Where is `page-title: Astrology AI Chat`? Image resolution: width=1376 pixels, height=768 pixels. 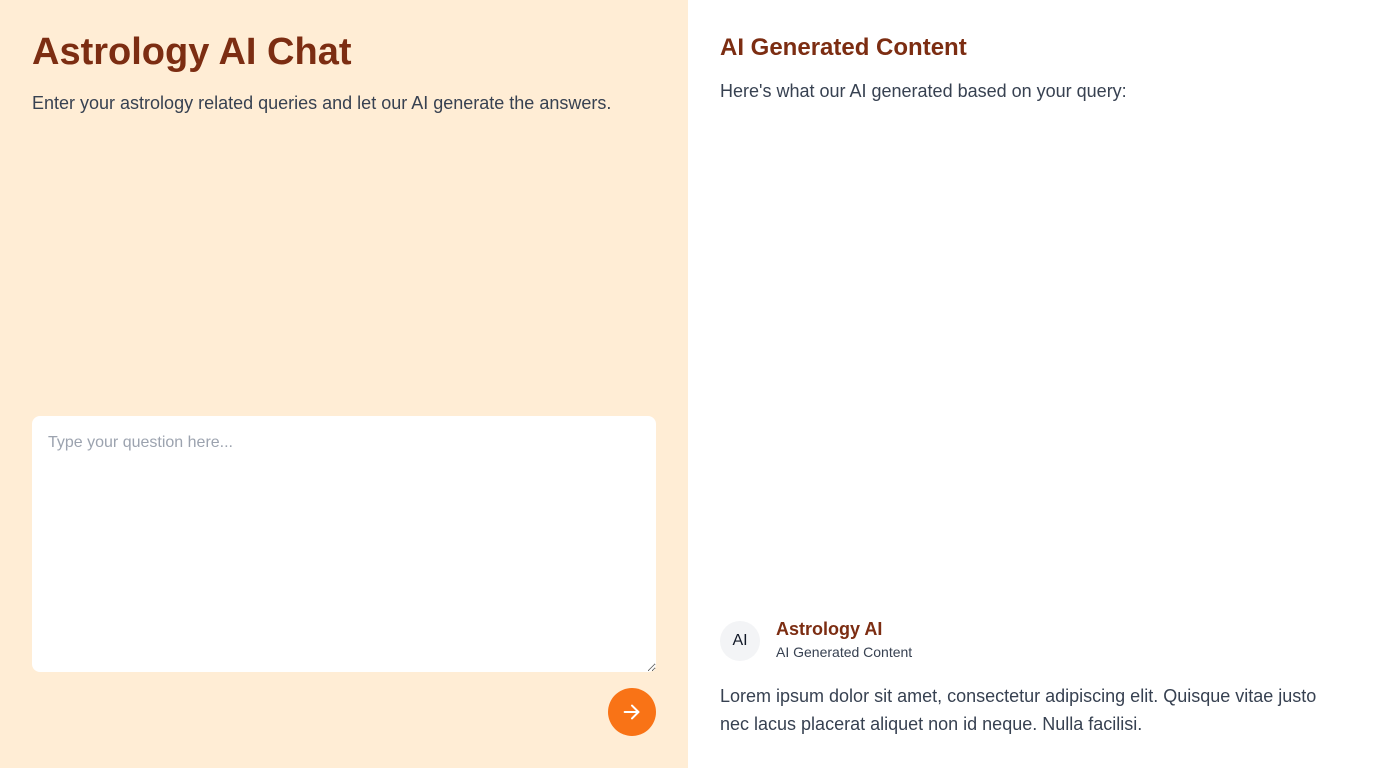 page-title: Astrology AI Chat is located at coordinates (192, 52).